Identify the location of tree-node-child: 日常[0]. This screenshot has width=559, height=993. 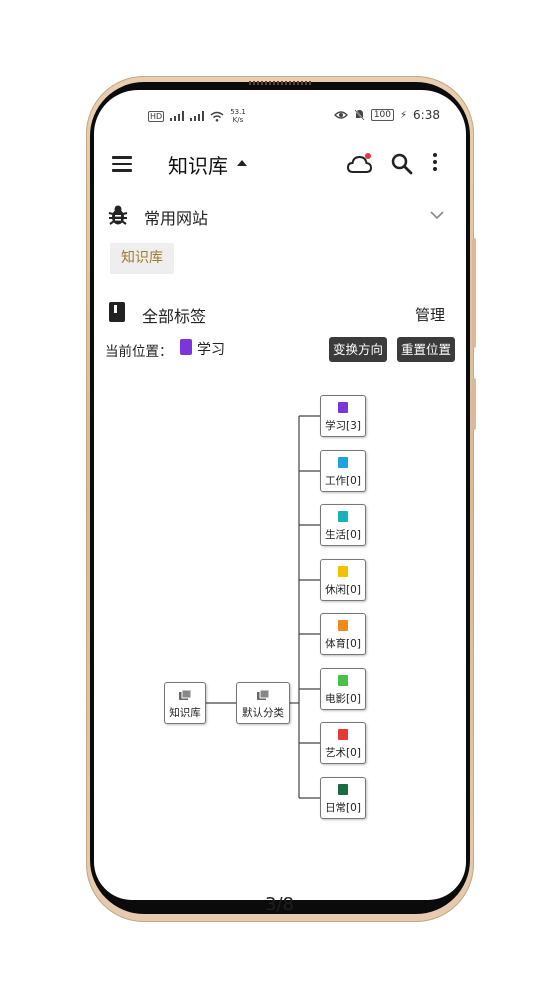
(343, 798).